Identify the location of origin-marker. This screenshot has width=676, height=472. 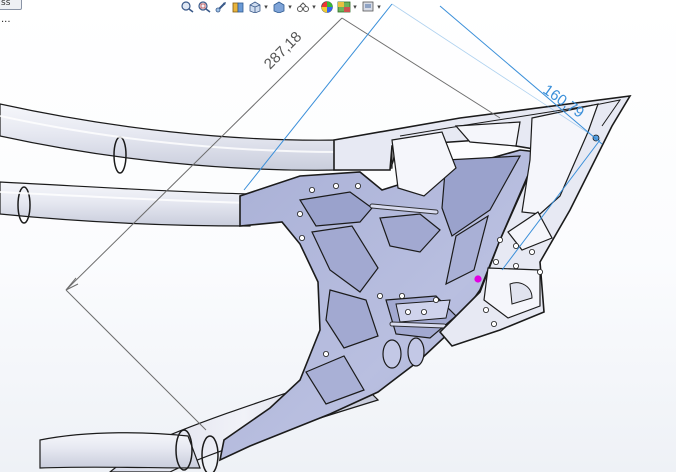
(478, 279).